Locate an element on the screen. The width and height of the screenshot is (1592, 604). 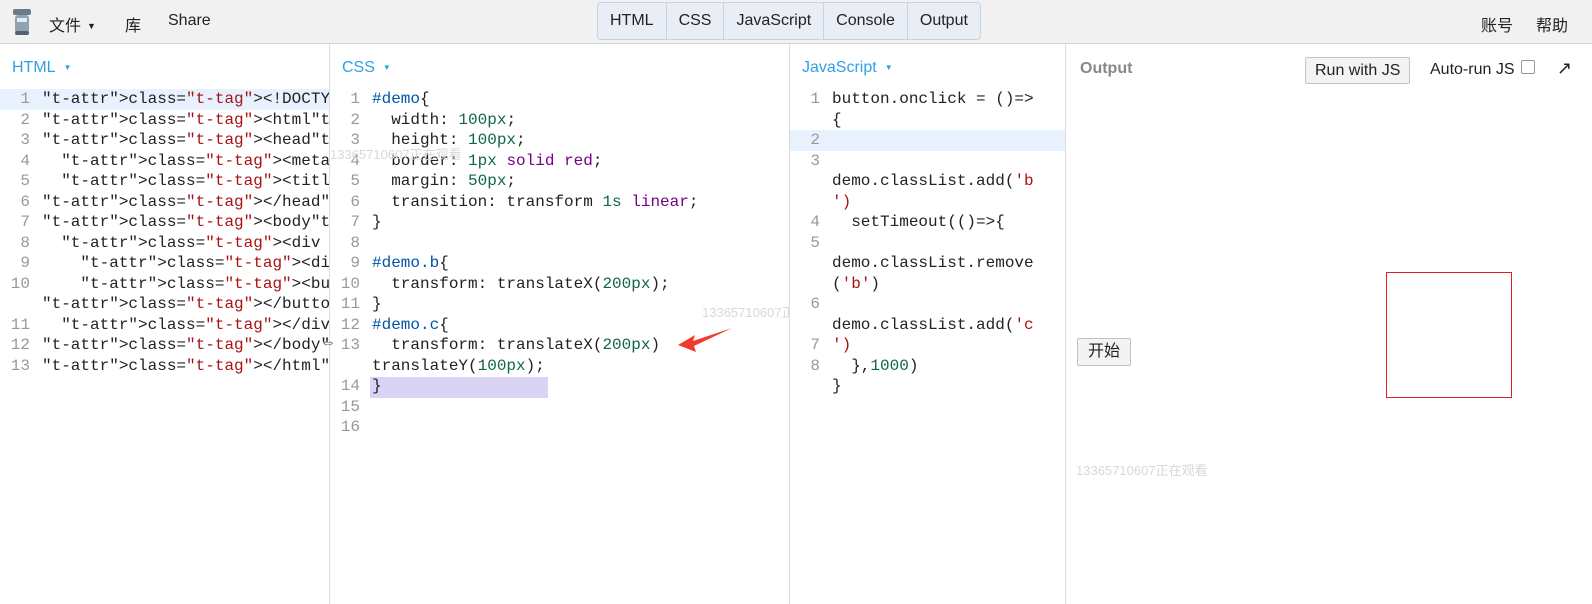
code-line: #demo{ is located at coordinates (401, 99).